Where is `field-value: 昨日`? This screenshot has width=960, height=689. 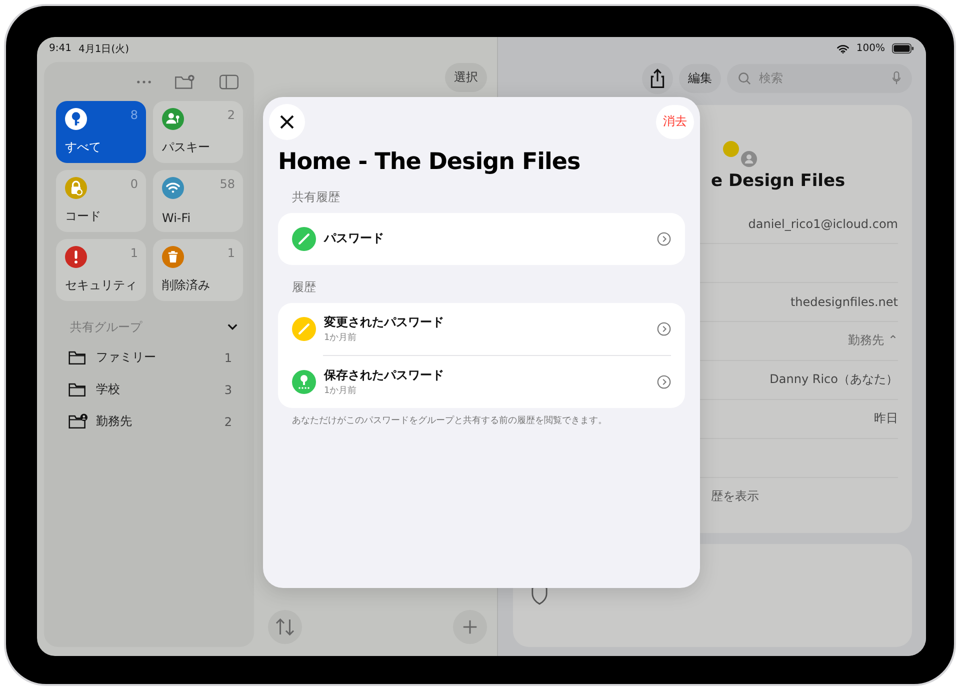
field-value: 昨日 is located at coordinates (886, 418).